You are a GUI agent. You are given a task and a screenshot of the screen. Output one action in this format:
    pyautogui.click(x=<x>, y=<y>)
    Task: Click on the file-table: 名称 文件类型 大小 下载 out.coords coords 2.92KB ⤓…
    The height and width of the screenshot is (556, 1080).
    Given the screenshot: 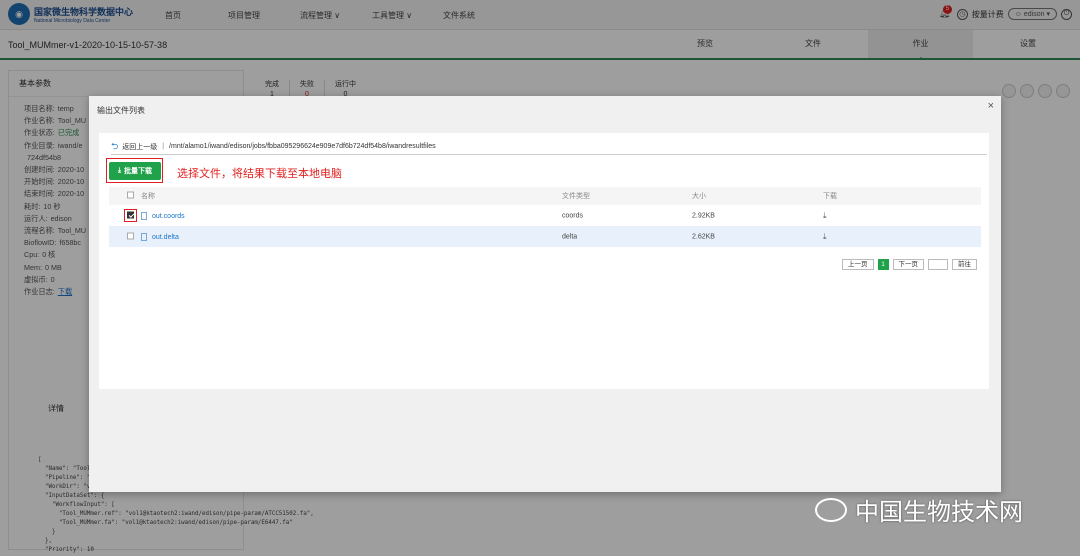 What is the action you would take?
    pyautogui.click(x=545, y=217)
    